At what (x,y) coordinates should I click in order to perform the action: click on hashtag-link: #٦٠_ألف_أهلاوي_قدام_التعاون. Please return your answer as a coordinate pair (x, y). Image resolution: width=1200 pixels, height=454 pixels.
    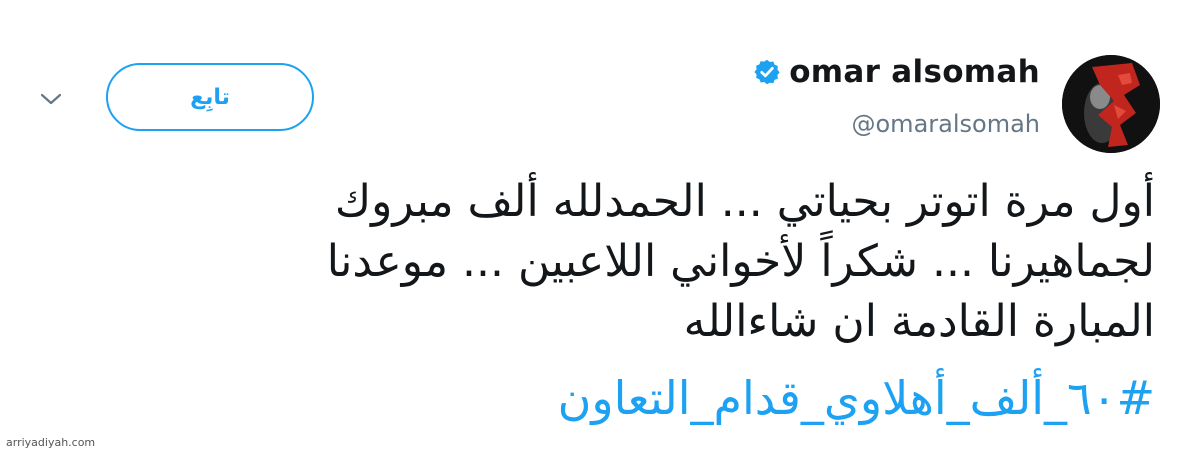
    Looking at the image, I should click on (856, 398).